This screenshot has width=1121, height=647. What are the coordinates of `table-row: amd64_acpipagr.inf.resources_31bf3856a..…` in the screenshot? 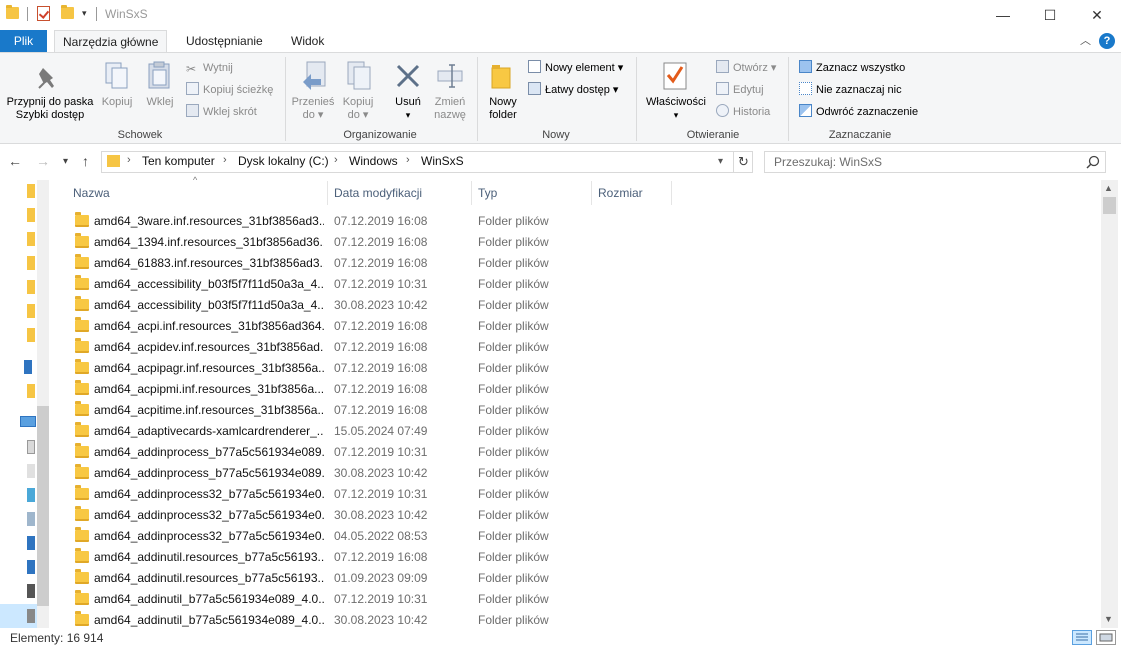 It's located at (580, 368).